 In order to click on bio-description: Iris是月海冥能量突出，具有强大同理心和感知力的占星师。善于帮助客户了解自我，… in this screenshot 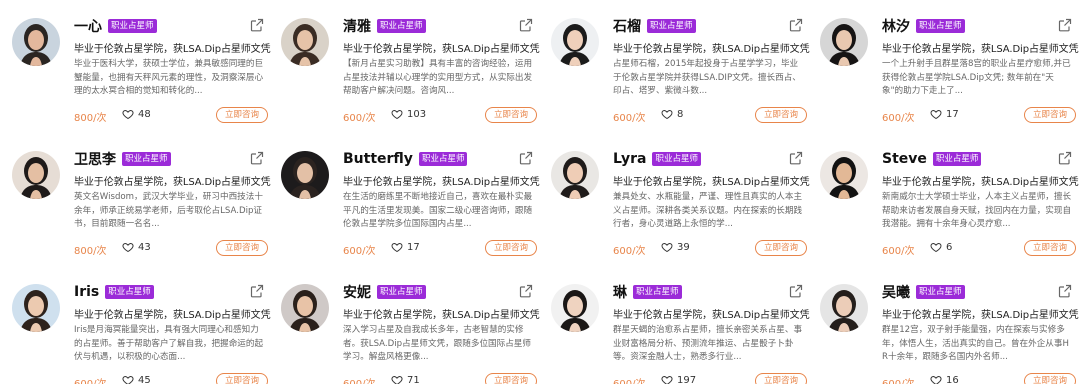, I will do `click(169, 343)`.